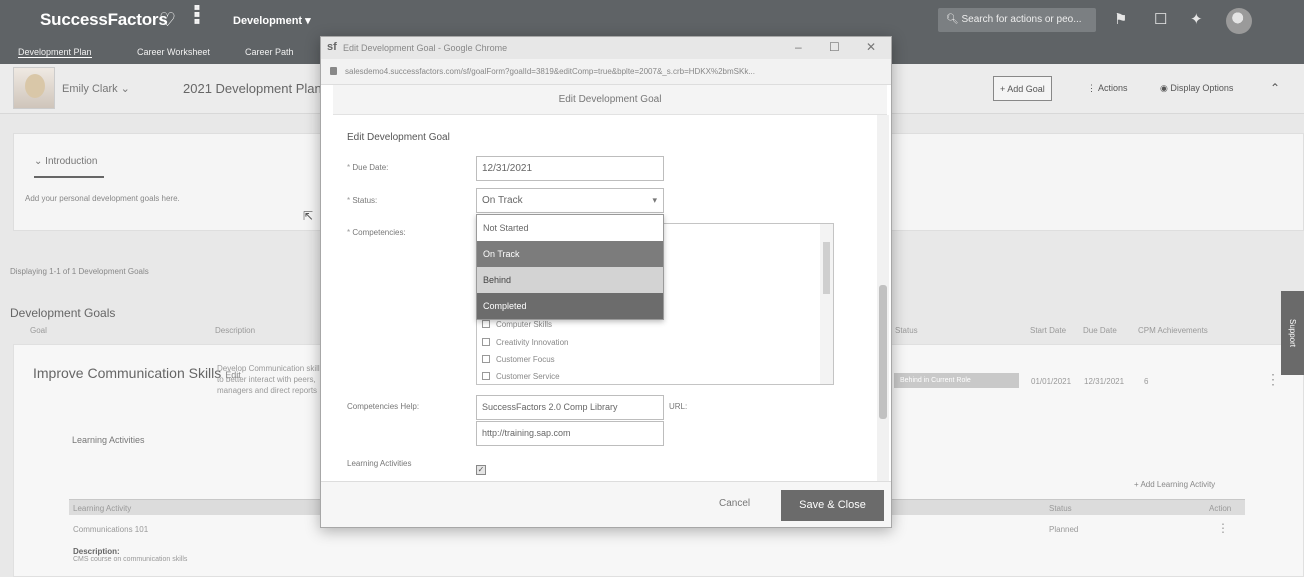  Describe the element at coordinates (826, 304) in the screenshot. I see `competencies-scrollbar` at that location.